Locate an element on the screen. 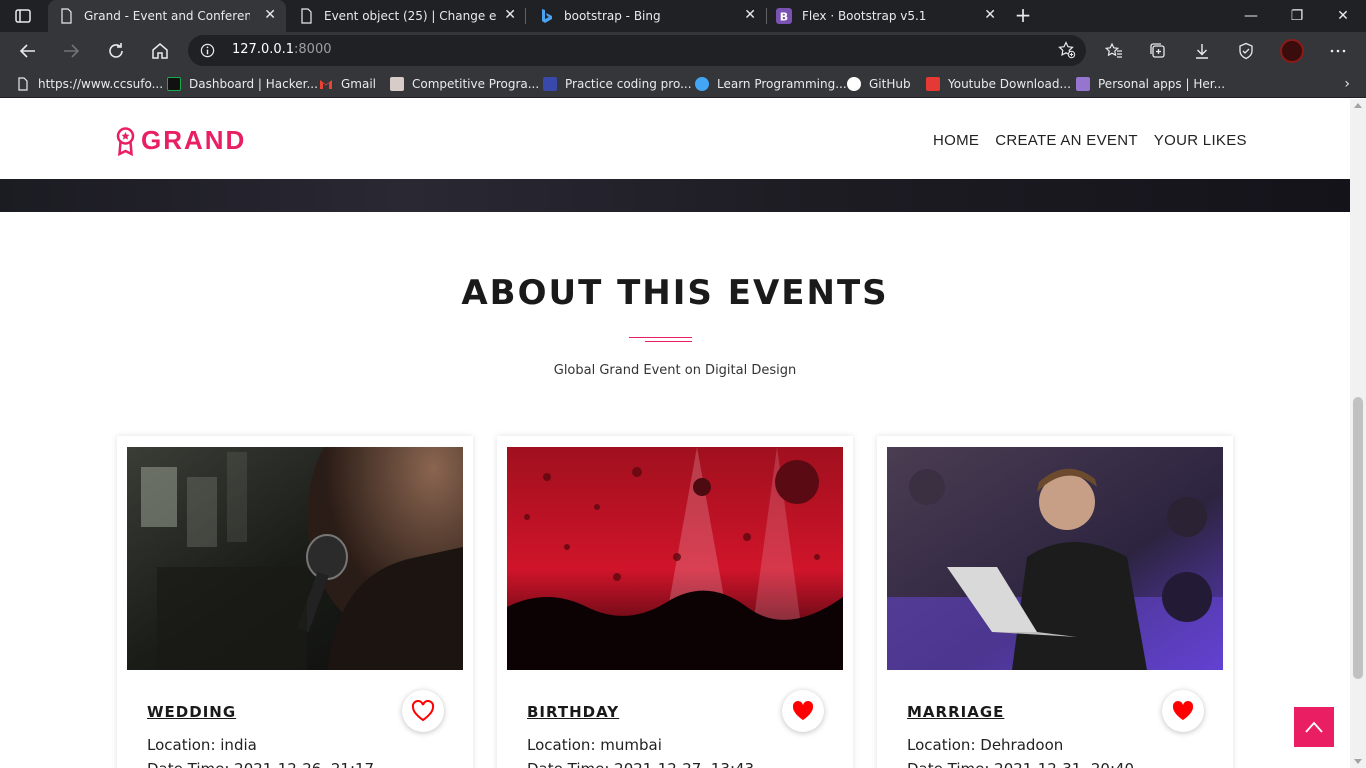 Image resolution: width=1366 pixels, height=768 pixels. tab-bing: bootstrap - Bing ✕ is located at coordinates (647, 16).